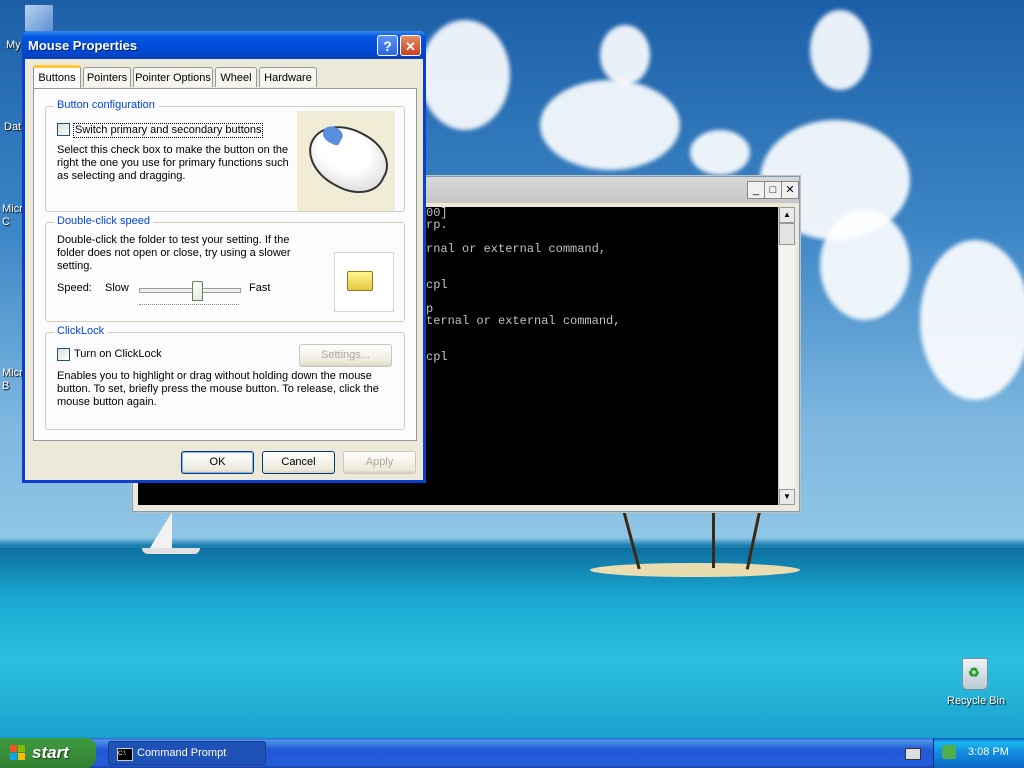 The width and height of the screenshot is (1024, 768). Describe the element at coordinates (161, 530) in the screenshot. I see `sailboat` at that location.